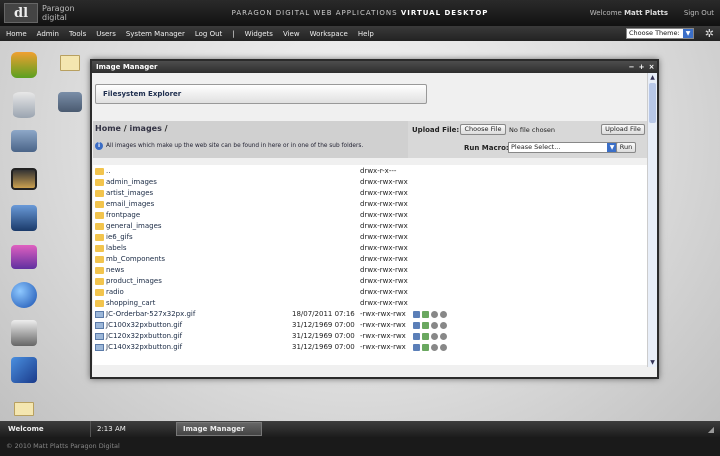 Image resolution: width=720 pixels, height=456 pixels. I want to click on macro-select: Please Select... ▼, so click(563, 147).